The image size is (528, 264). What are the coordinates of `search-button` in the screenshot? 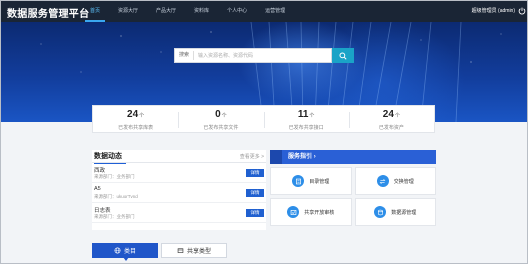 It's located at (343, 55).